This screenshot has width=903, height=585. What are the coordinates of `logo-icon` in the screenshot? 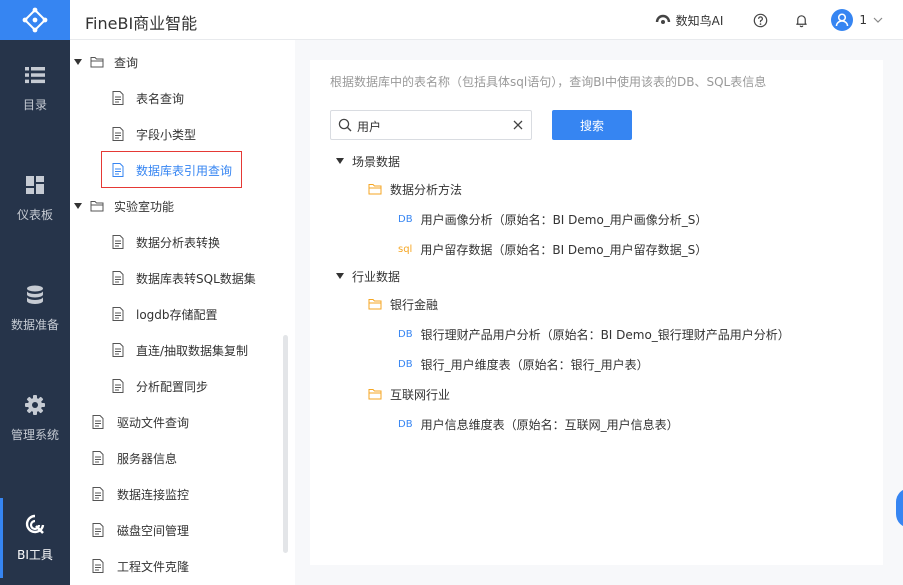 It's located at (35, 20).